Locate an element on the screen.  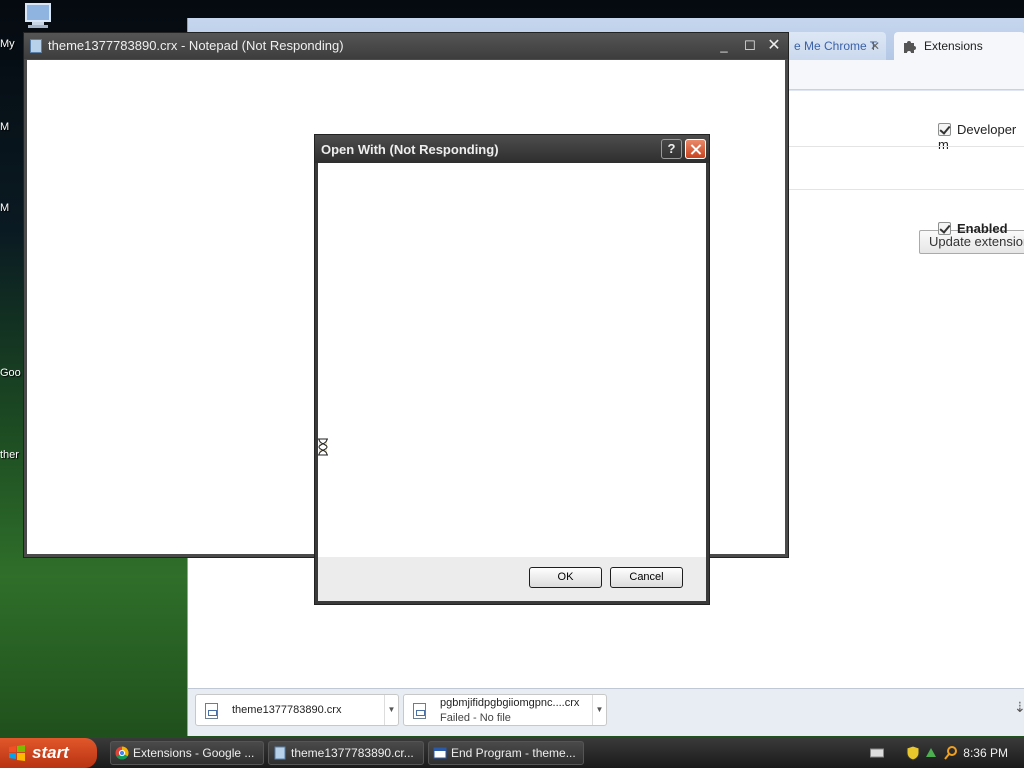
help-icon: ? is located at coordinates (671, 149).